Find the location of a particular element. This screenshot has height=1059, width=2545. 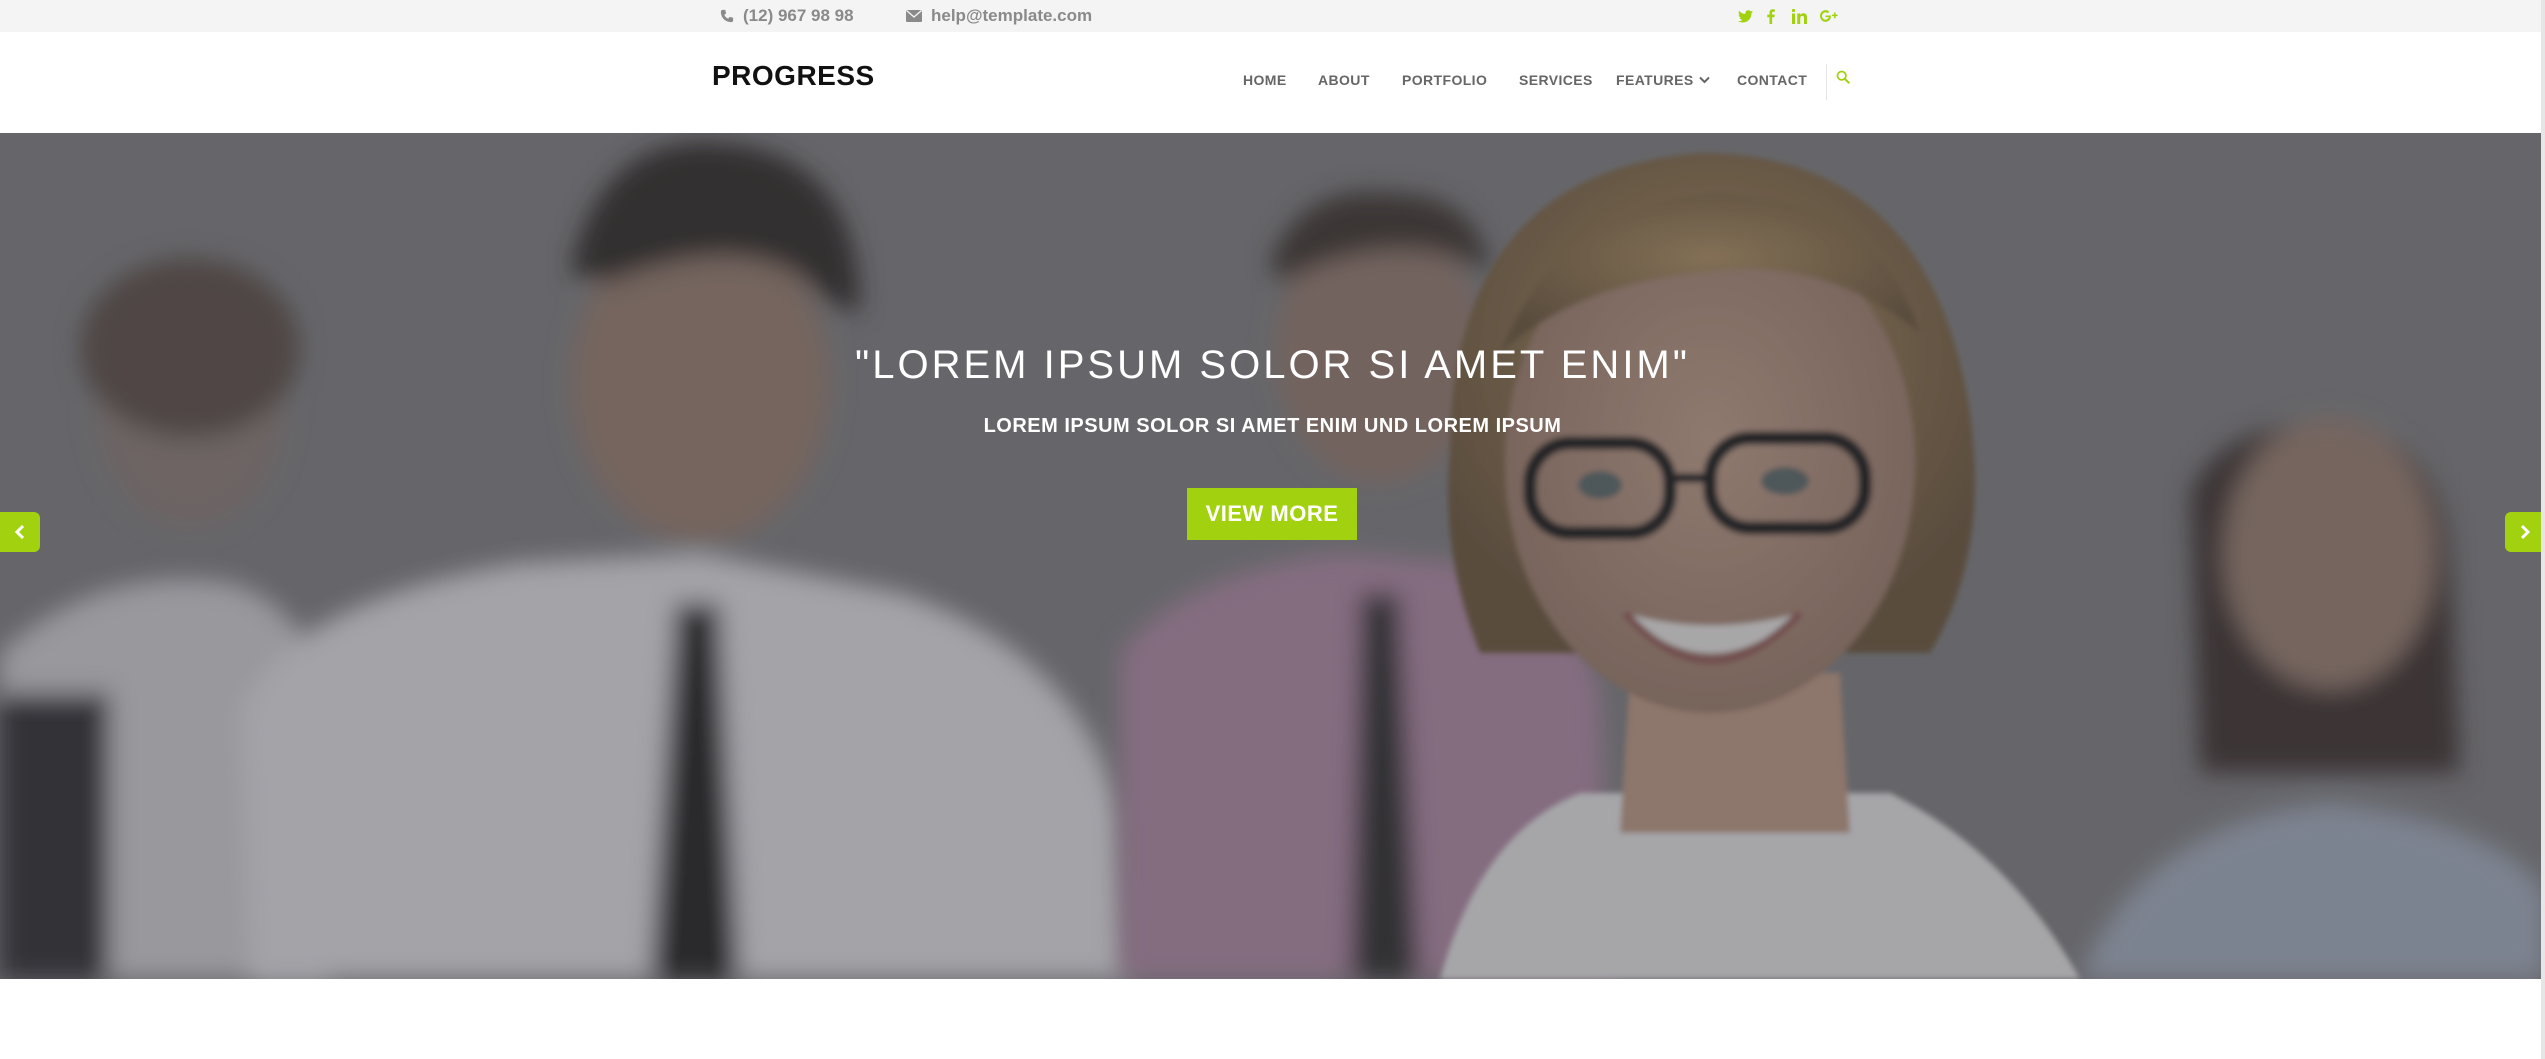

chevron-down-icon is located at coordinates (1704, 80).